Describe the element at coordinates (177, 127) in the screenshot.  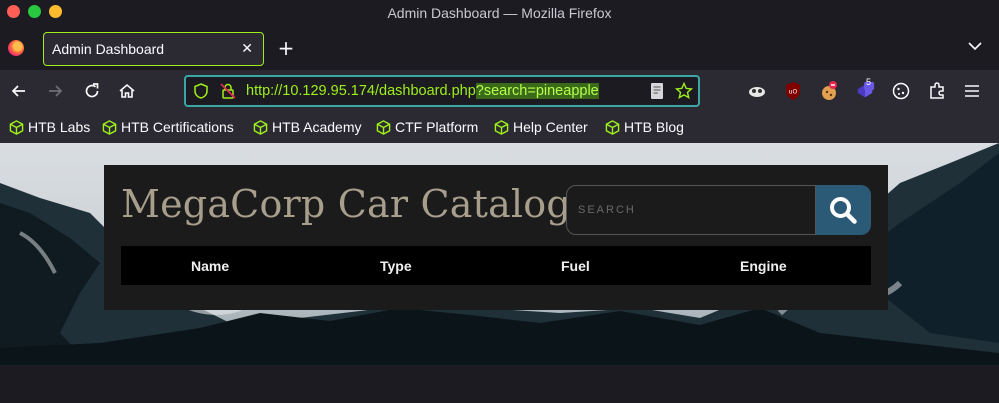
I see `bookmark-label: HTB Certifications` at that location.